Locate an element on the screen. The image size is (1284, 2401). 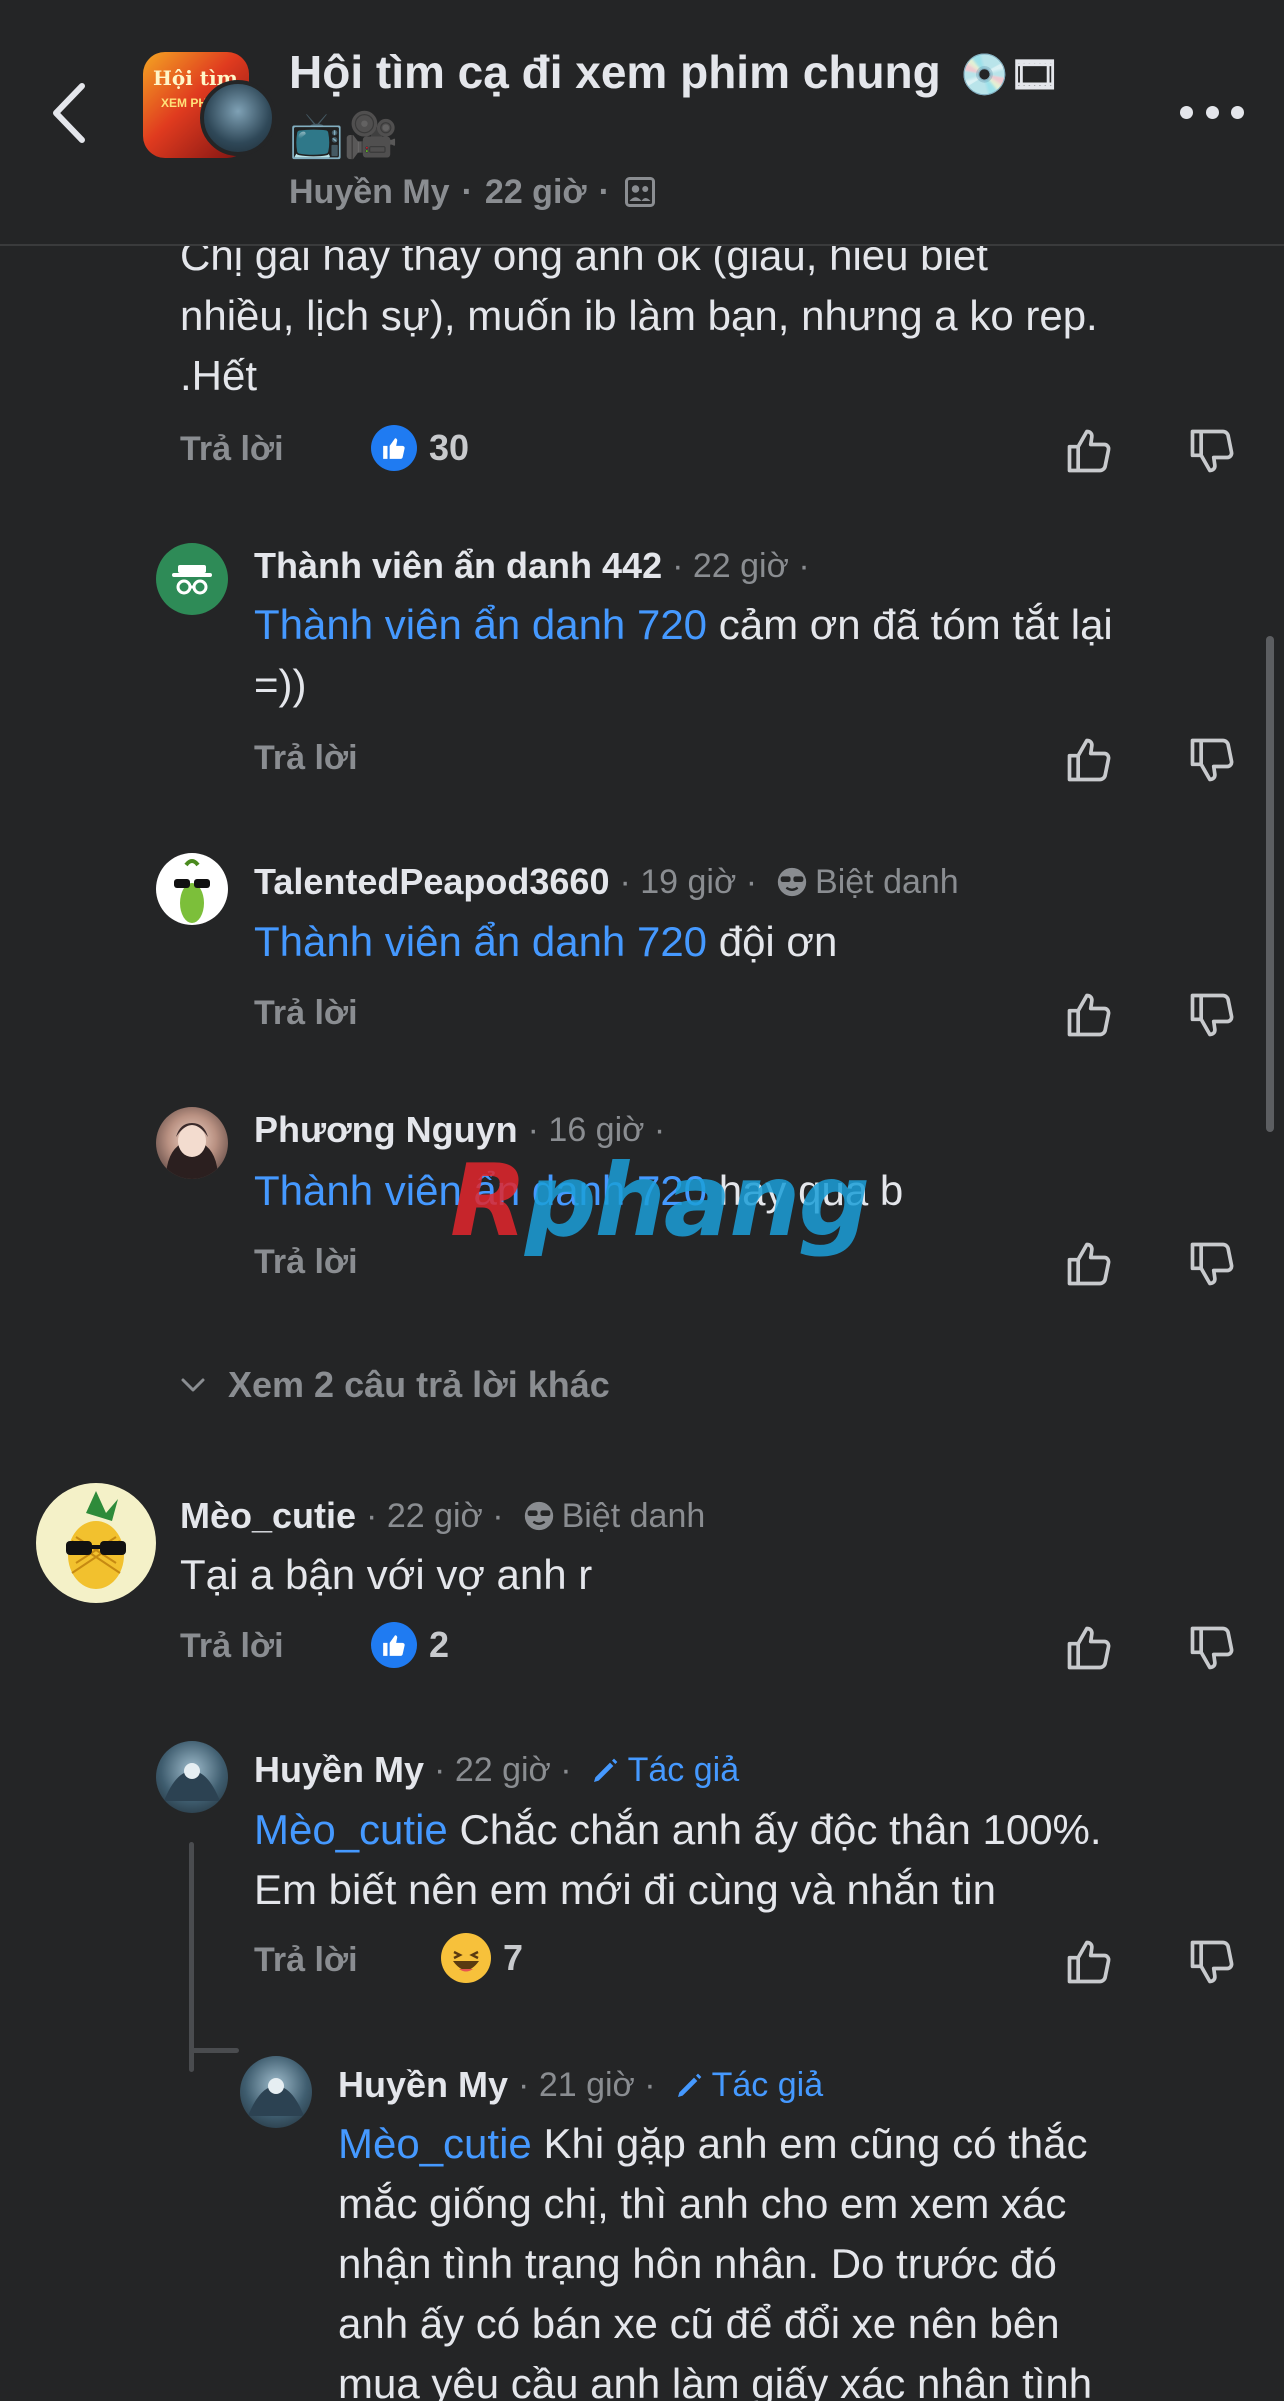
comment-header: Huyền My · 22 giờ · Tác giả is located at coordinates (496, 1770).